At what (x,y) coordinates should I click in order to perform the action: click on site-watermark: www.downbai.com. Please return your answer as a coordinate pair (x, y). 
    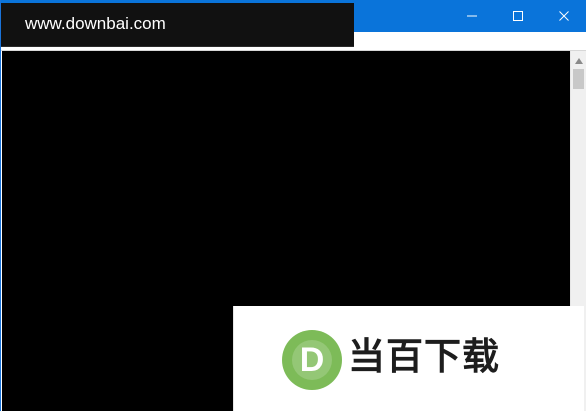
    Looking at the image, I should click on (177, 25).